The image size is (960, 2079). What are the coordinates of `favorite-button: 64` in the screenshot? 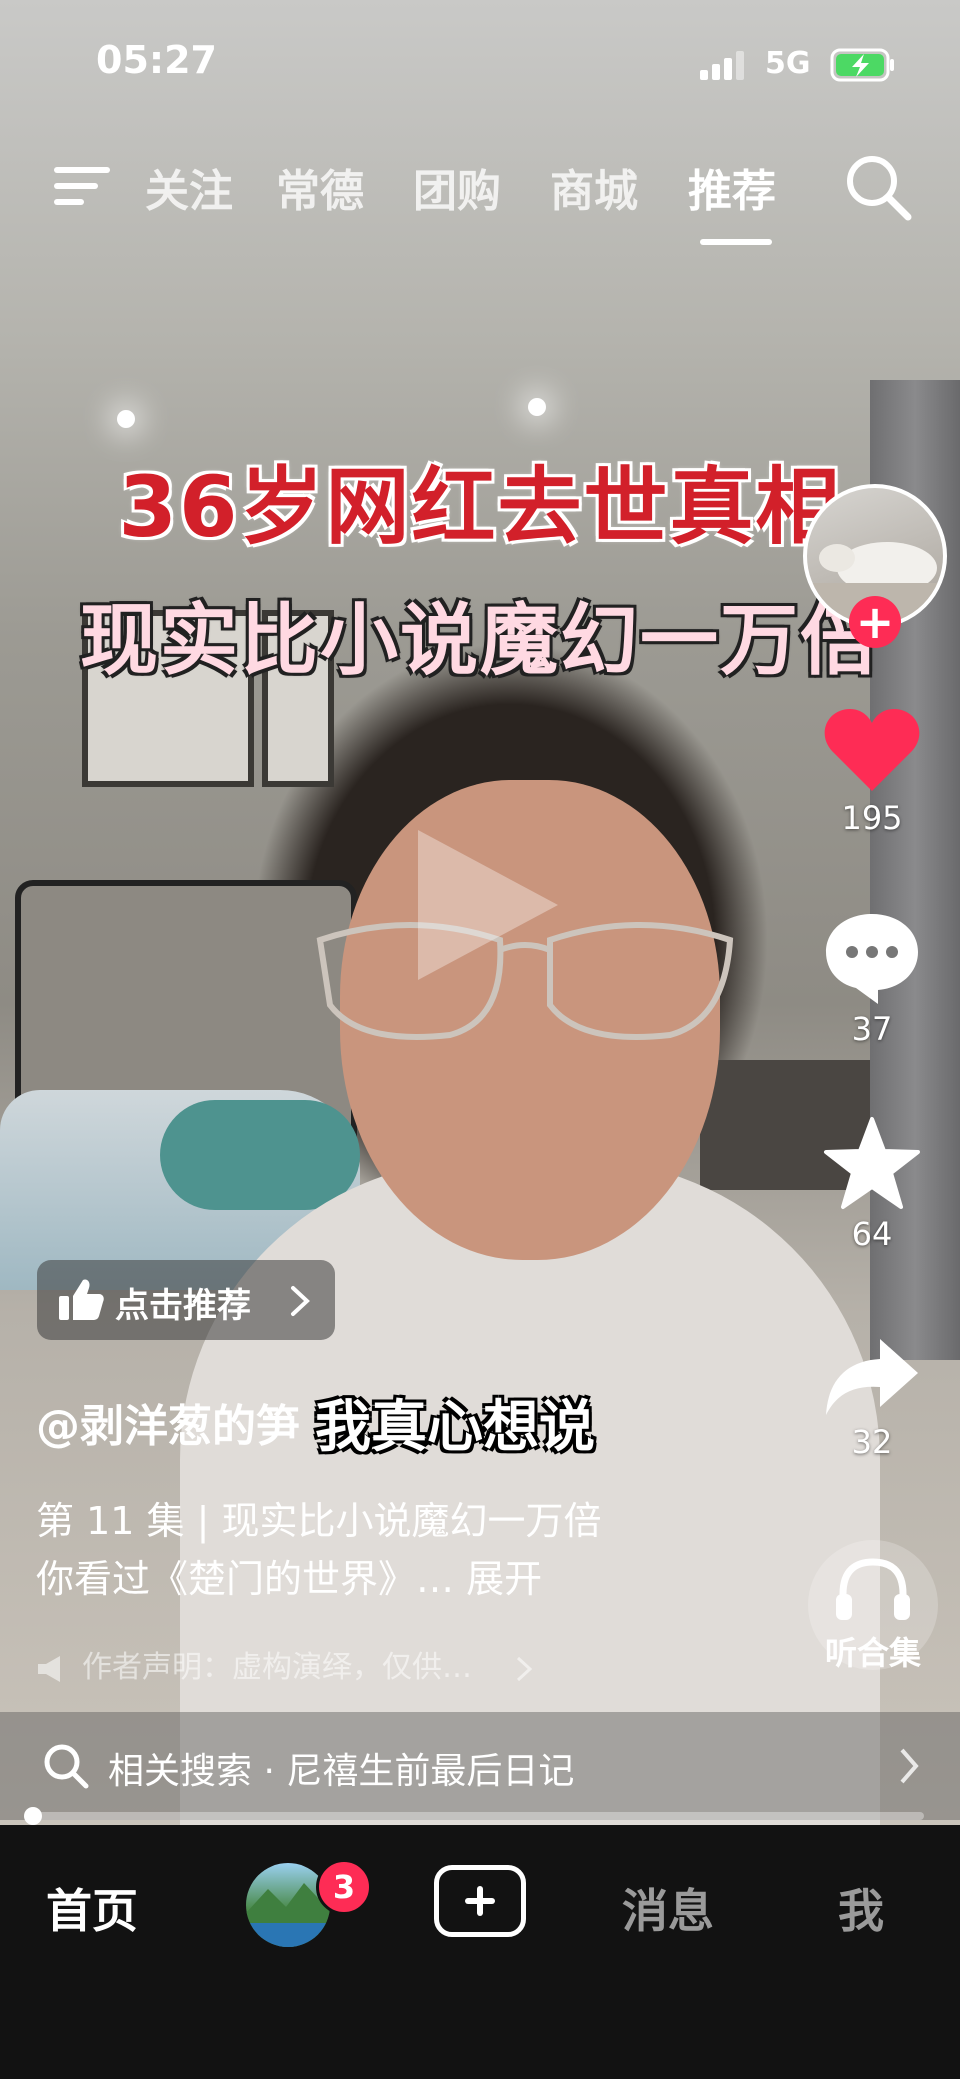 It's located at (872, 1184).